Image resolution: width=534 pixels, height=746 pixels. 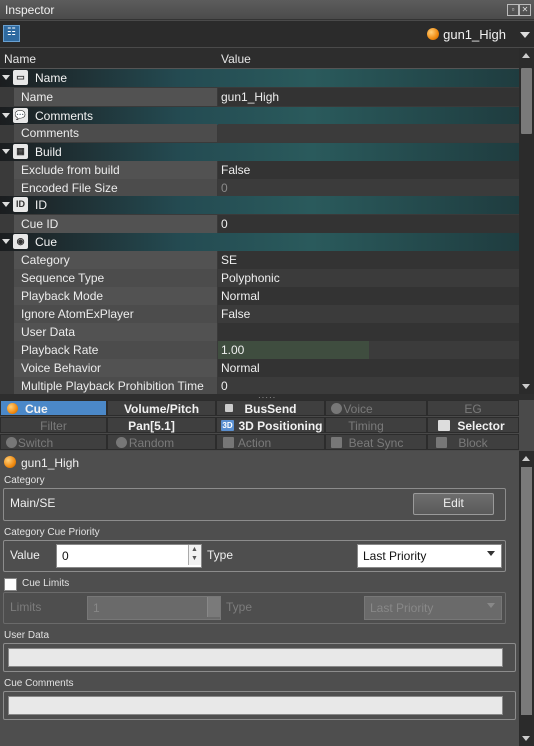 What do you see at coordinates (259, 350) in the screenshot?
I see `property-row: Playback Rate 1.00` at bounding box center [259, 350].